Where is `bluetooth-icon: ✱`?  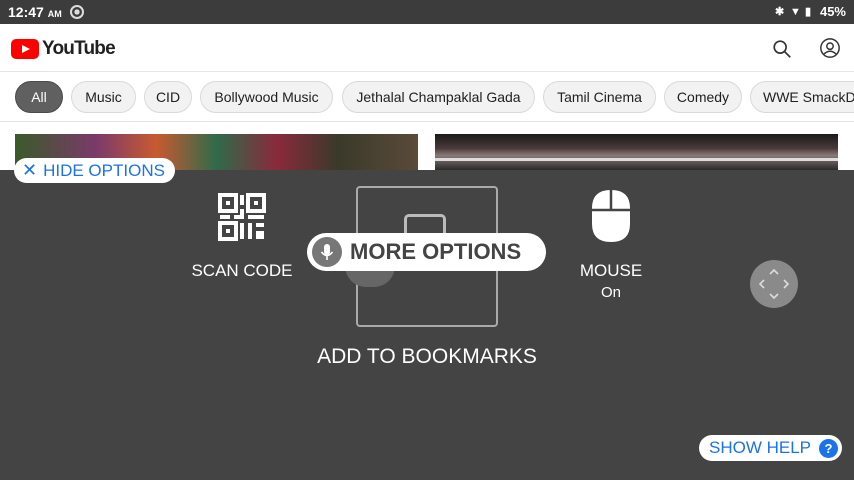
bluetooth-icon: ✱ is located at coordinates (779, 11).